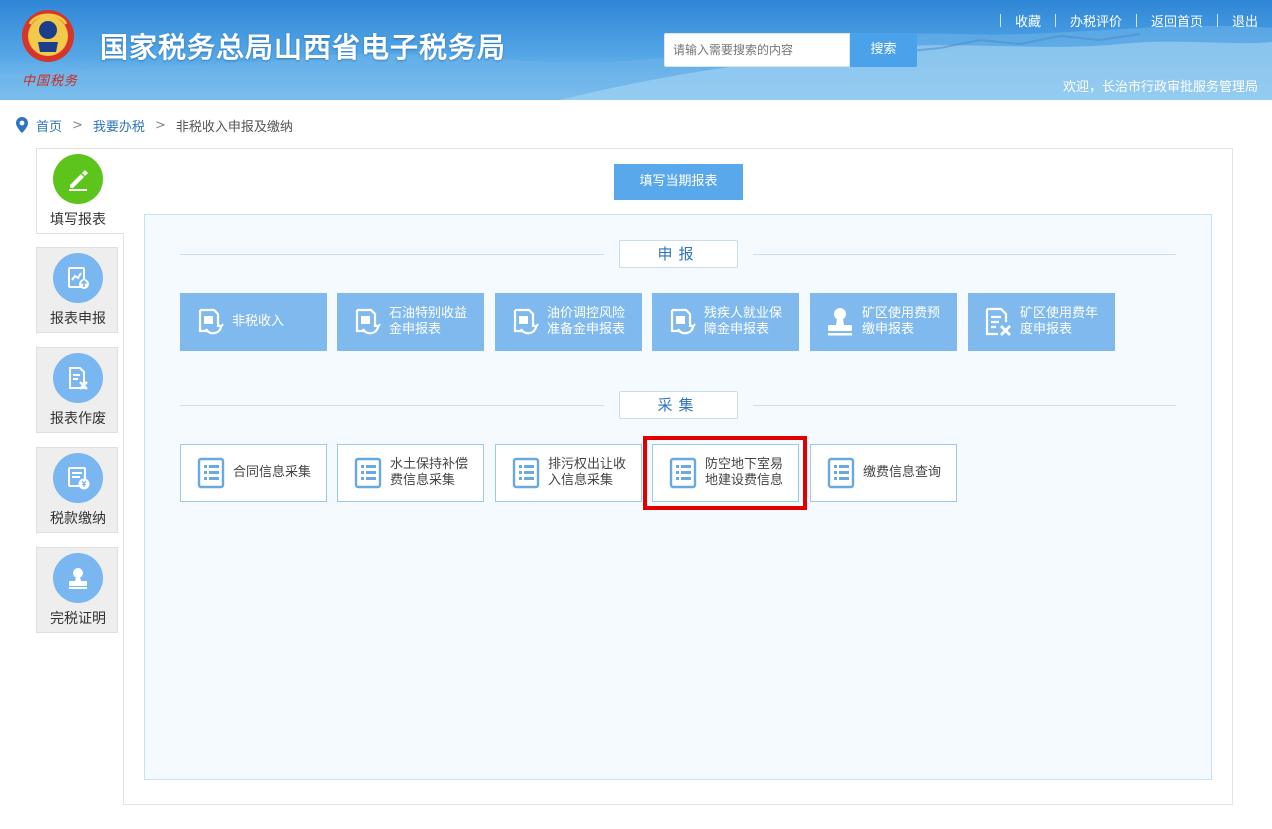  I want to click on sidebar-item-tax-certificate: 完税证明, so click(77, 590).